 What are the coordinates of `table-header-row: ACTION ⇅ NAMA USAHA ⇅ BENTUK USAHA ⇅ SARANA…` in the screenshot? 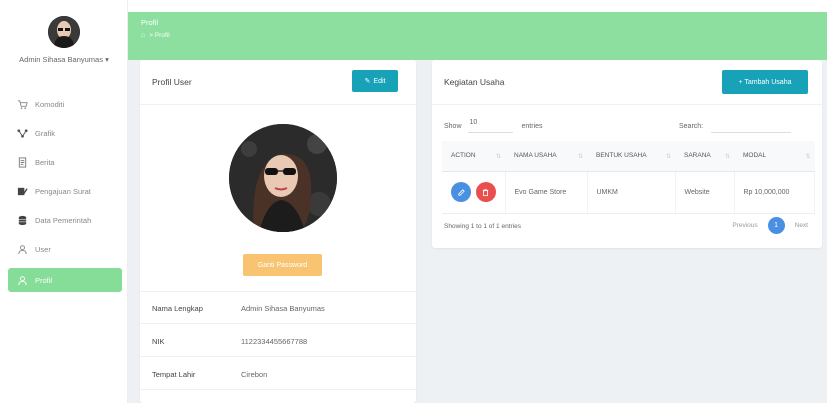 It's located at (628, 156).